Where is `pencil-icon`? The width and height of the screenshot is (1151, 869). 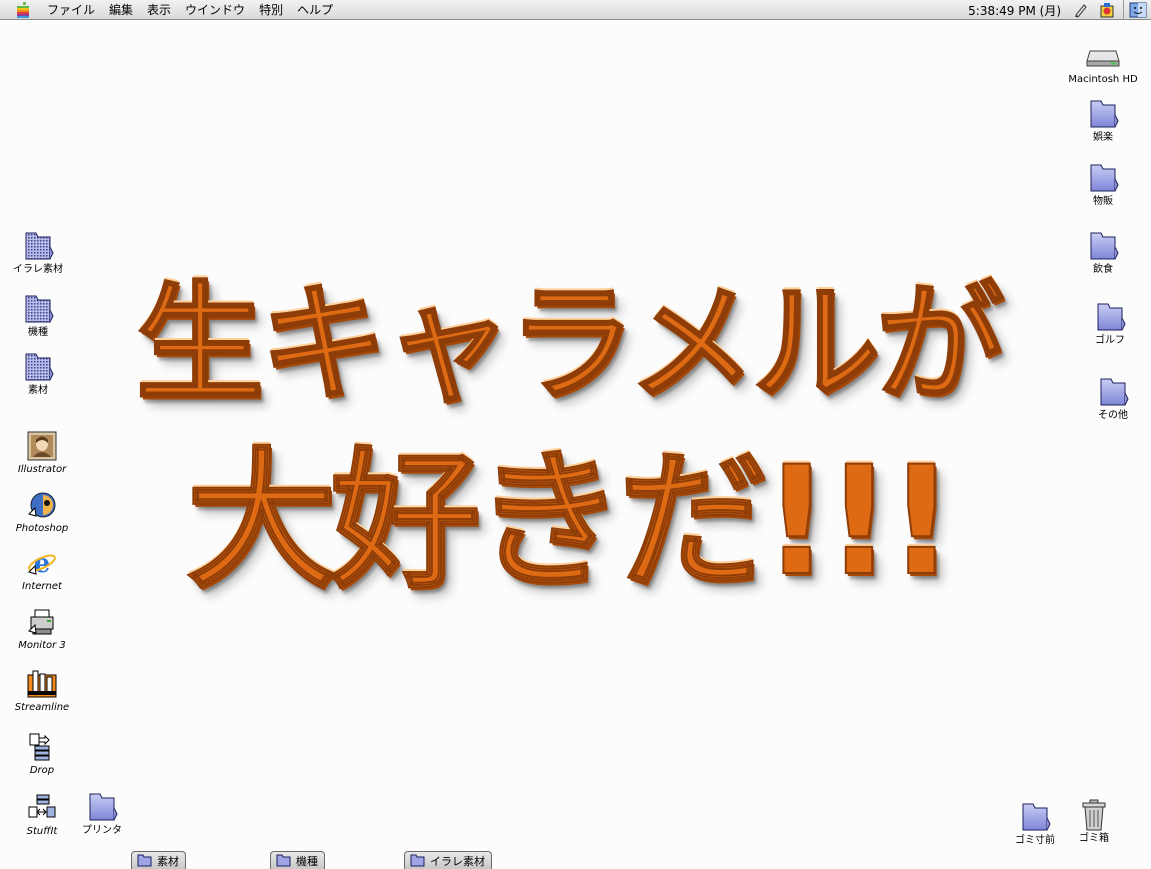
pencil-icon is located at coordinates (1081, 10).